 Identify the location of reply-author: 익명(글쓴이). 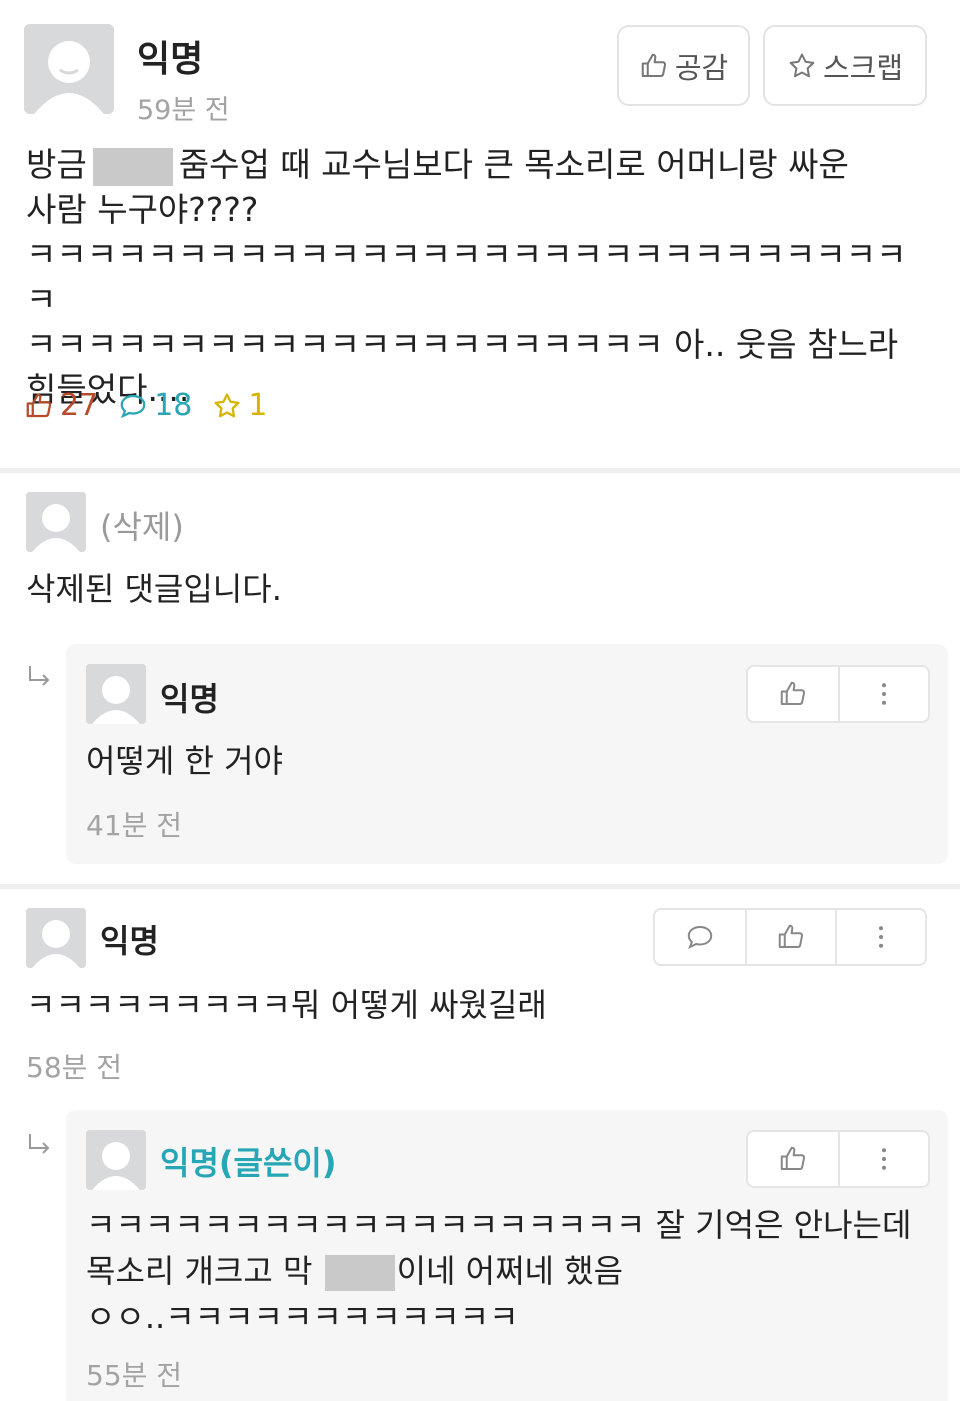
(248, 1161).